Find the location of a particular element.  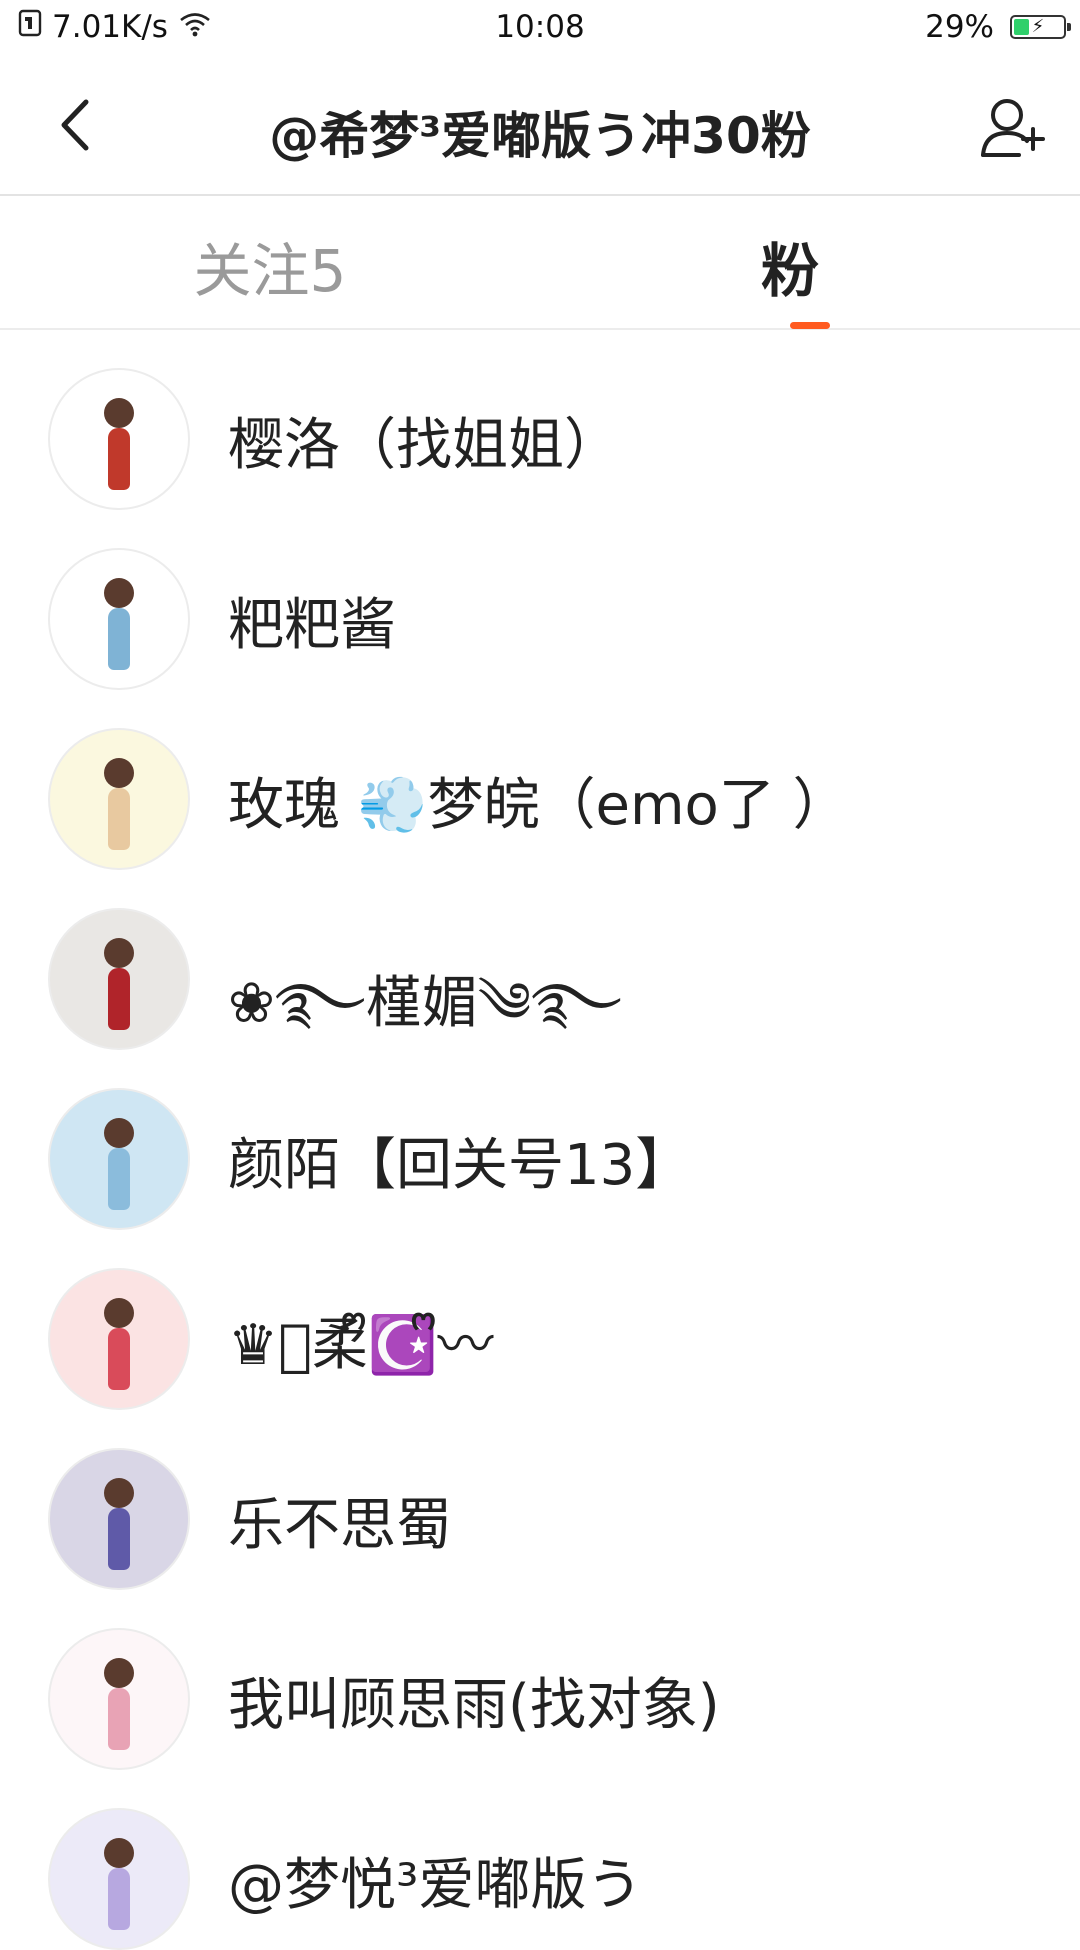

battery-percent: 29% is located at coordinates (959, 27).